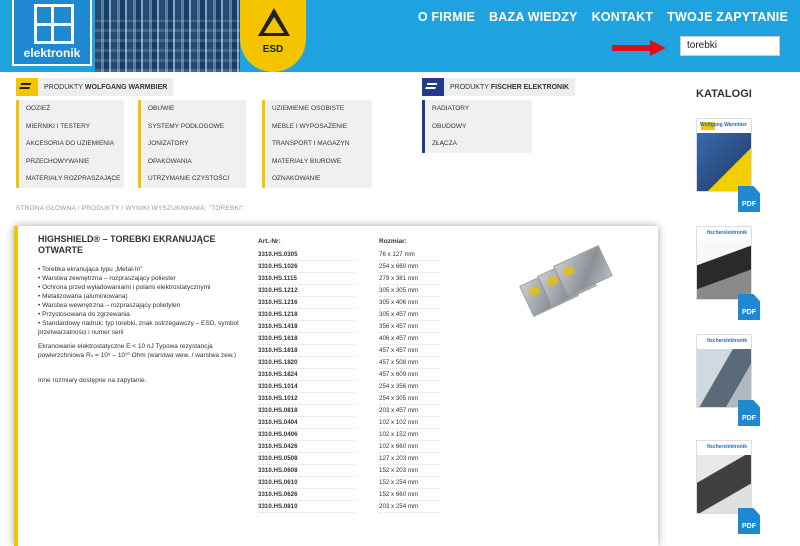 The height and width of the screenshot is (546, 800). I want to click on article-number-cell: 3310.HS.0818, so click(307, 411).